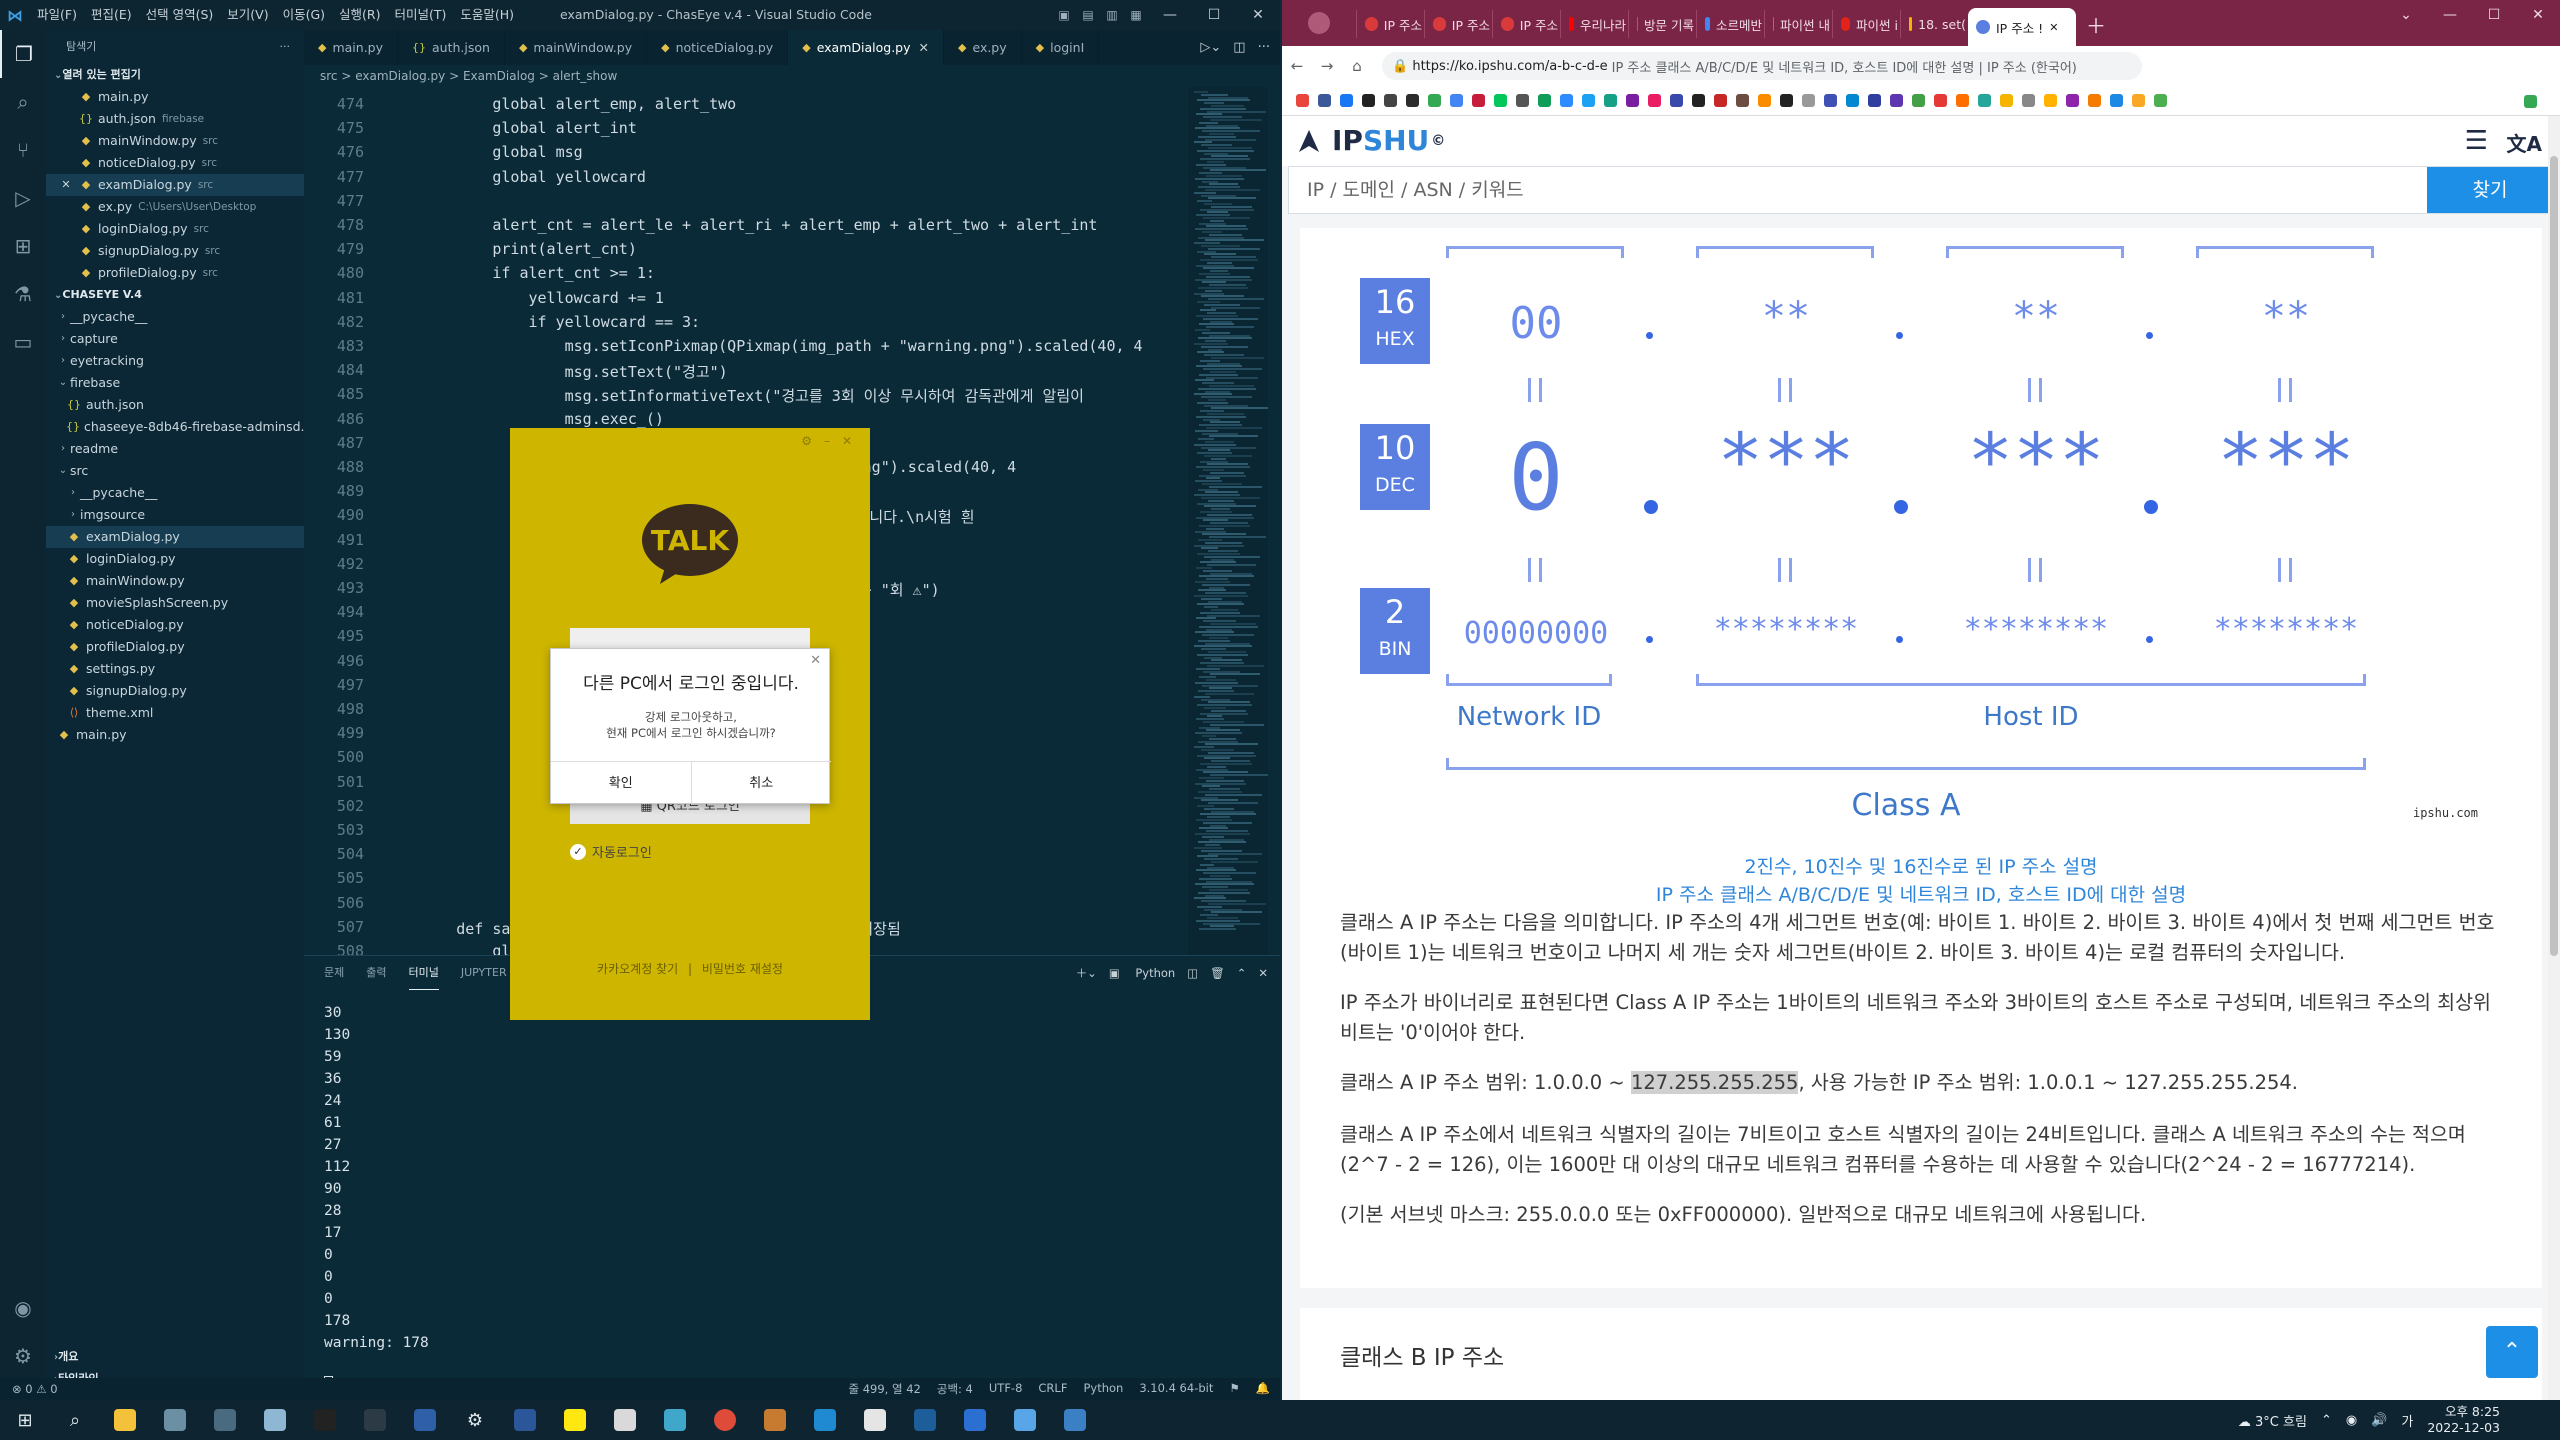 The image size is (2560, 1440). I want to click on browser-tab: IP 주소 ! ✕, so click(2022, 27).